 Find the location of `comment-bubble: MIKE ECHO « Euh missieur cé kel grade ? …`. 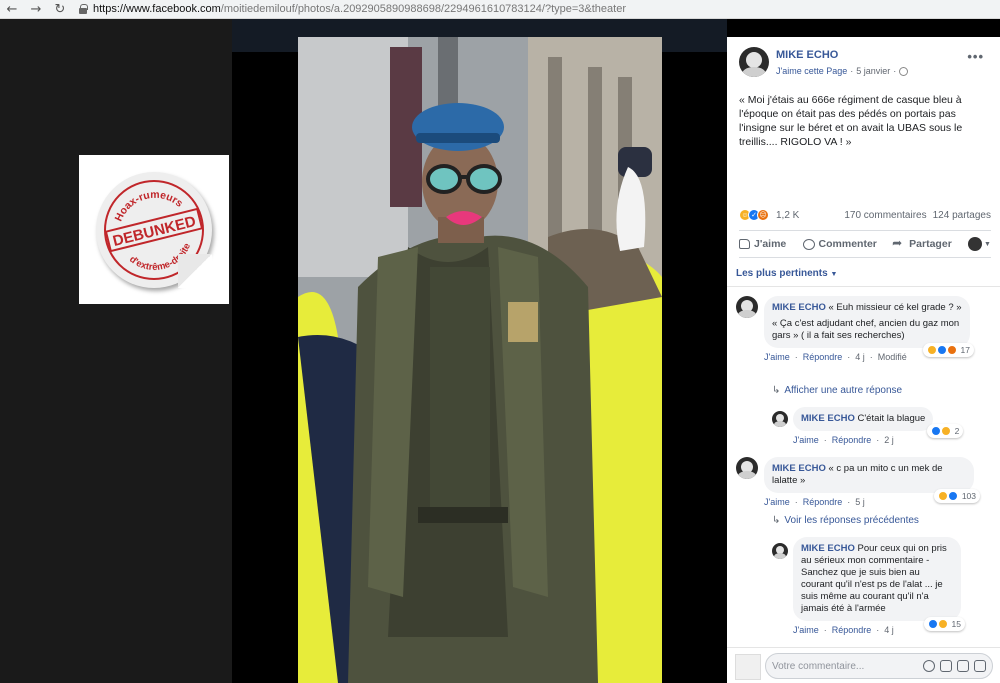

comment-bubble: MIKE ECHO « Euh missieur cé kel grade ? … is located at coordinates (869, 326).